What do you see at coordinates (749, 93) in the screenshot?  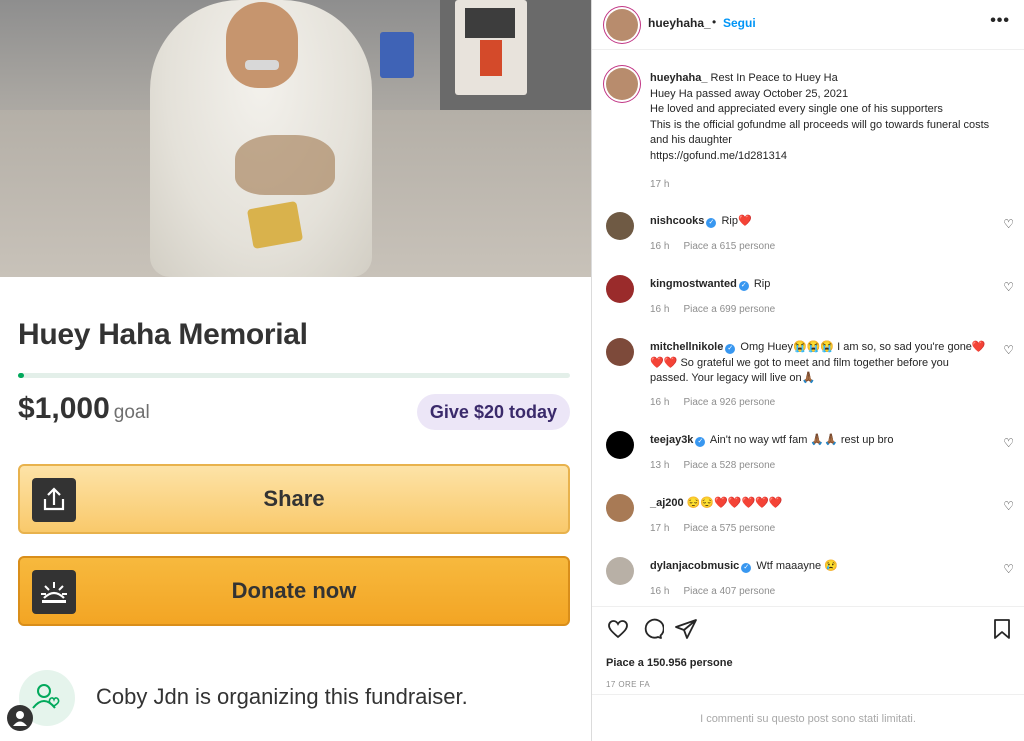 I see `caption-line-2: Huey Ha passed away October 25, 2021` at bounding box center [749, 93].